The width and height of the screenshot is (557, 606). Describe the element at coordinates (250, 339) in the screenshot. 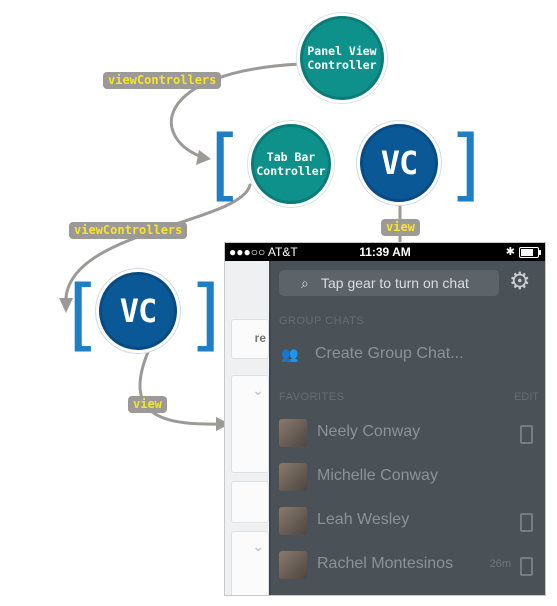

I see `behind-card-1: re` at that location.